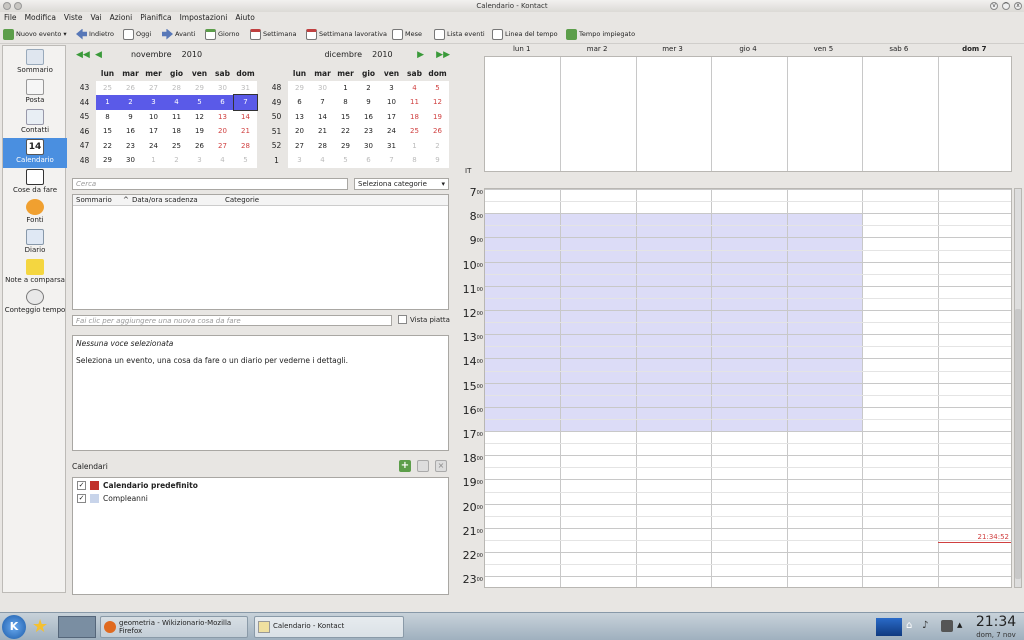  I want to click on chevron-down-icon: ▾, so click(64, 34).